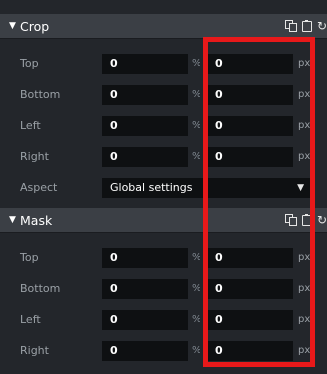 The height and width of the screenshot is (374, 327). Describe the element at coordinates (250, 351) in the screenshot. I see `mask-right-px-input: 0` at that location.